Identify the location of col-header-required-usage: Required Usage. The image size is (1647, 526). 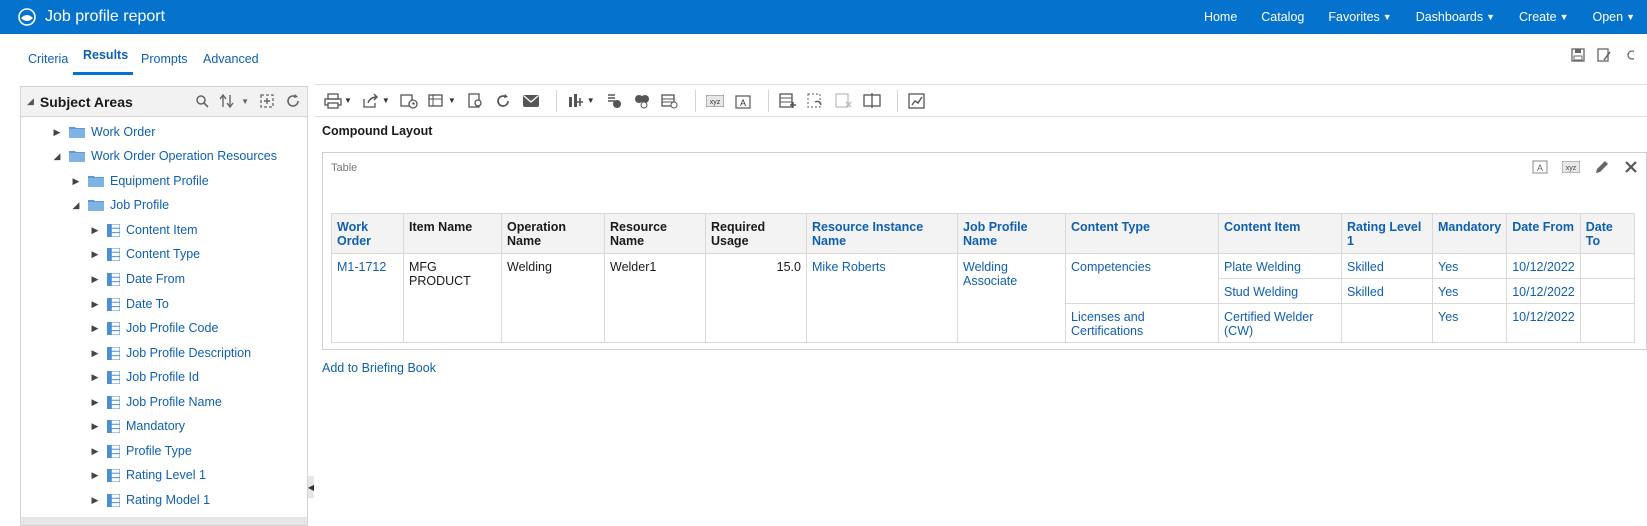
(756, 233).